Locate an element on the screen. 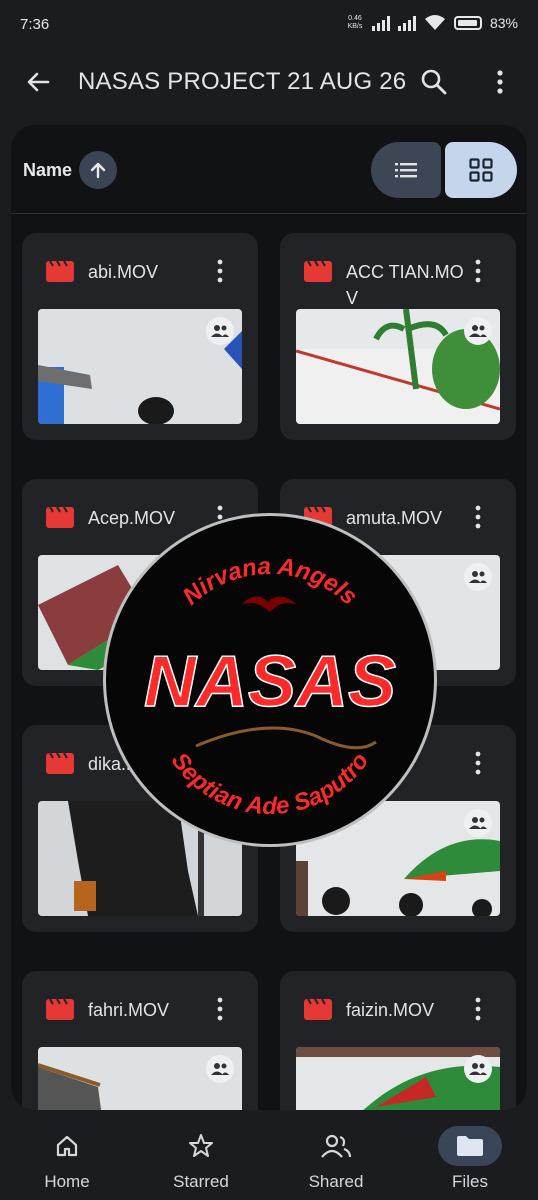 This screenshot has width=538, height=1200. nav-files-label: Files is located at coordinates (470, 1181).